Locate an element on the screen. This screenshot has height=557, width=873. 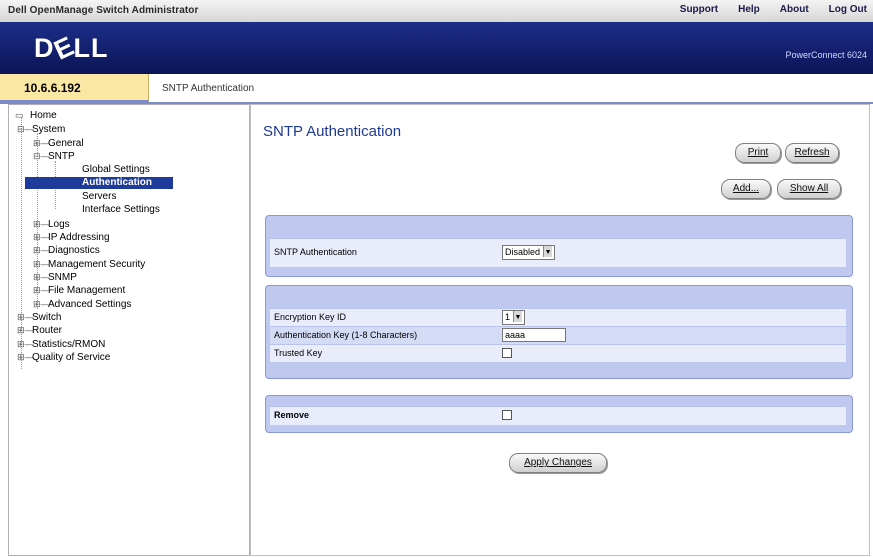
tree-item-system: ⊟—System is located at coordinates (41, 129).